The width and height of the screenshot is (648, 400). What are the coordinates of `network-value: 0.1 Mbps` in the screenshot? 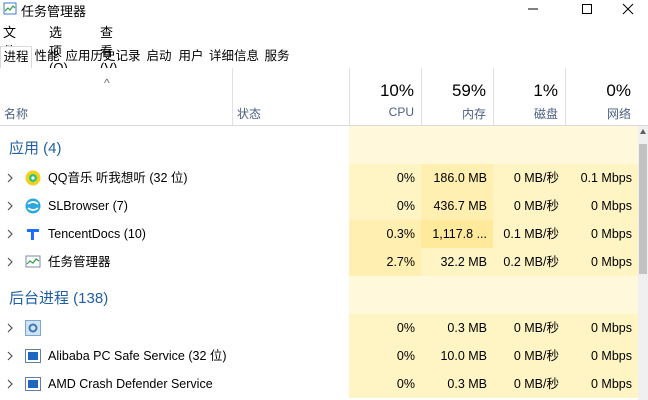 It's located at (601, 178).